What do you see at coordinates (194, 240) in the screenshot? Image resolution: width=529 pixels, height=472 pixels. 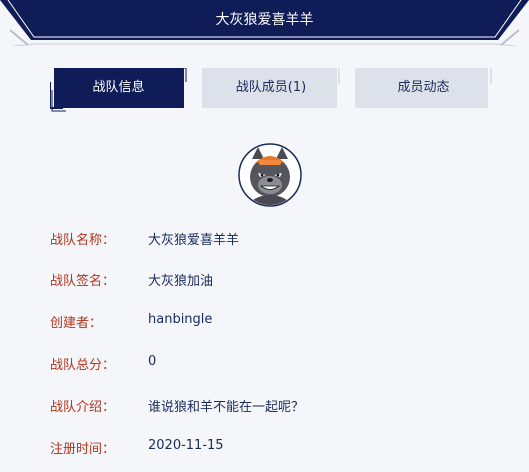 I see `team-name-value: 大灰狼爱喜羊羊` at bounding box center [194, 240].